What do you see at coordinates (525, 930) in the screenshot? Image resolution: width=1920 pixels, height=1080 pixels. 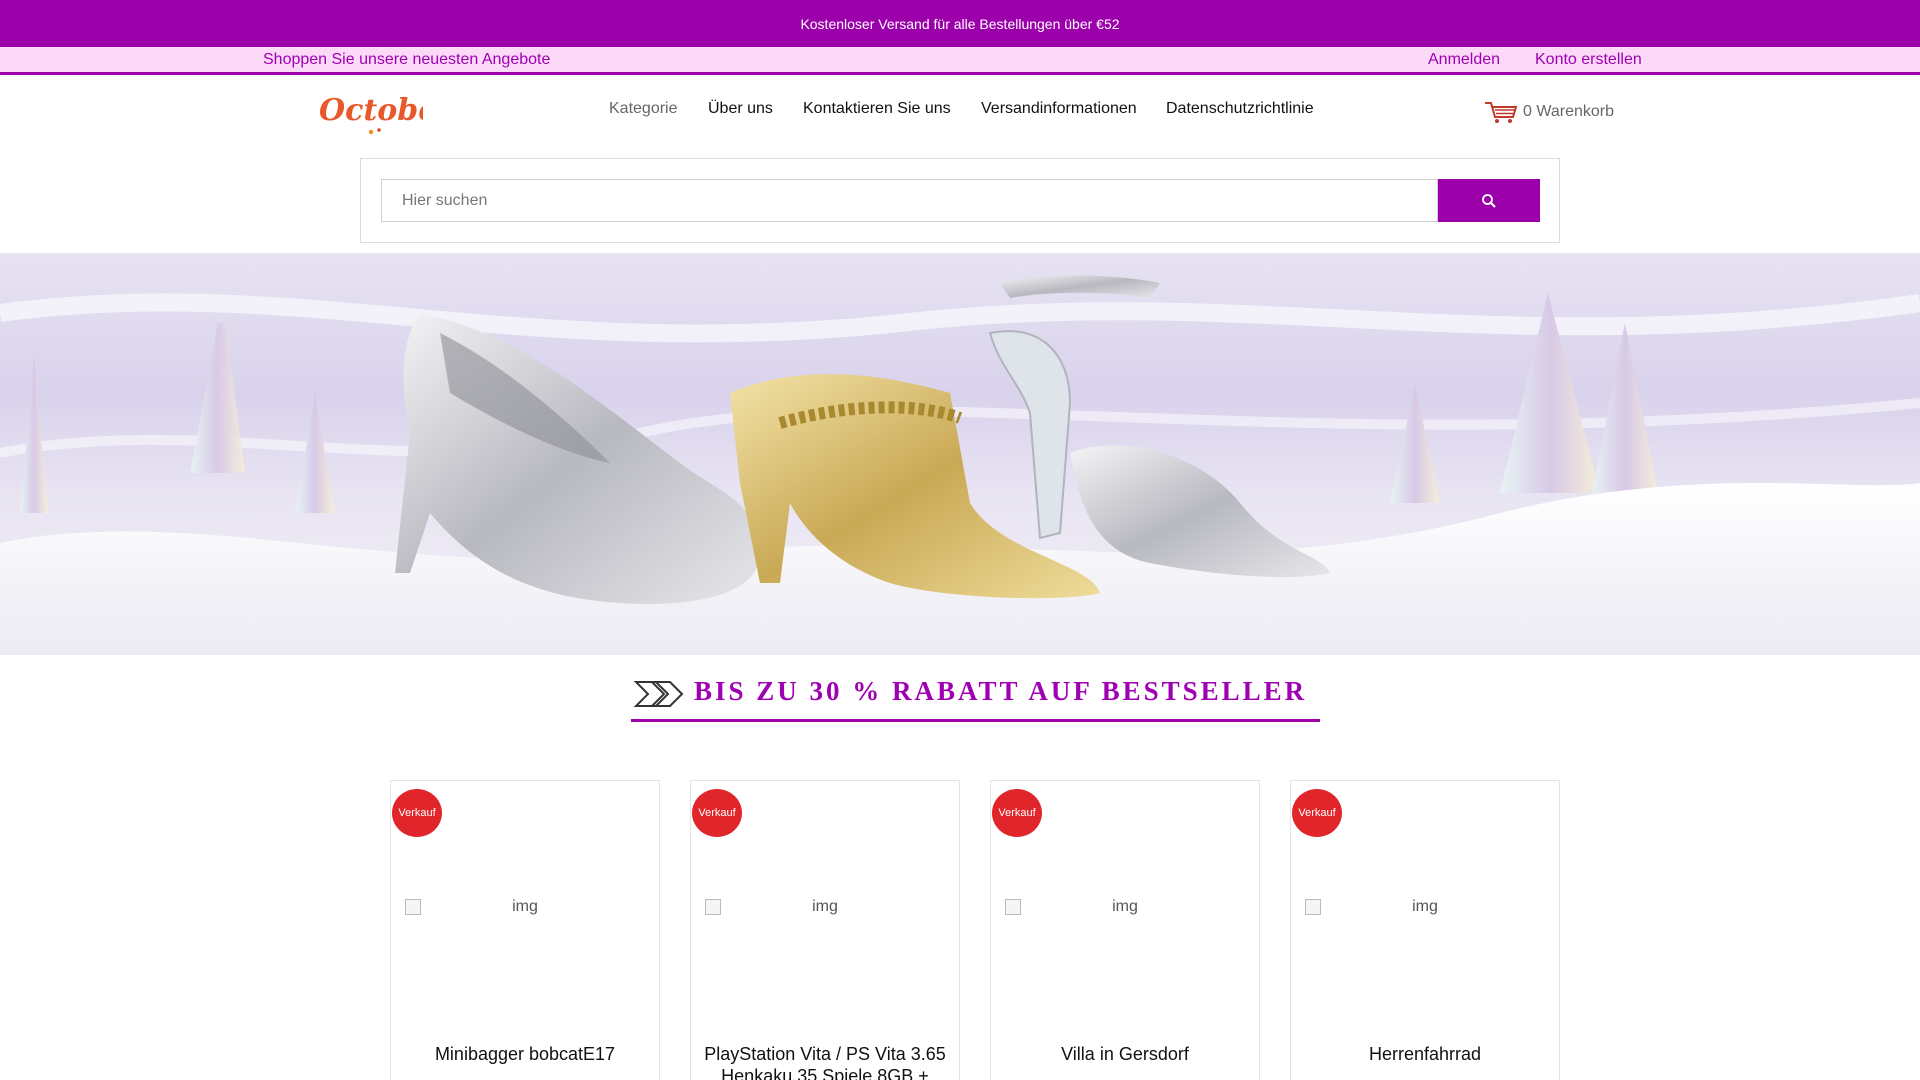 I see `product-card: Verkauf img Minibagger bobcatE17` at bounding box center [525, 930].